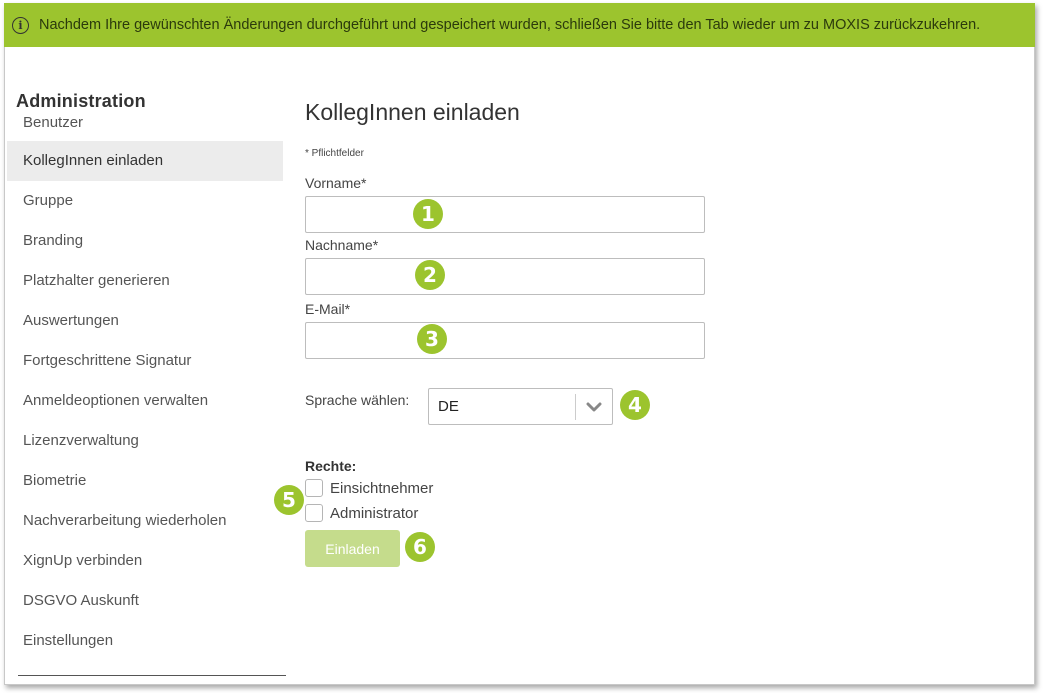 The width and height of the screenshot is (1043, 693). What do you see at coordinates (412, 112) in the screenshot?
I see `page-title: KollegInnen einladen` at bounding box center [412, 112].